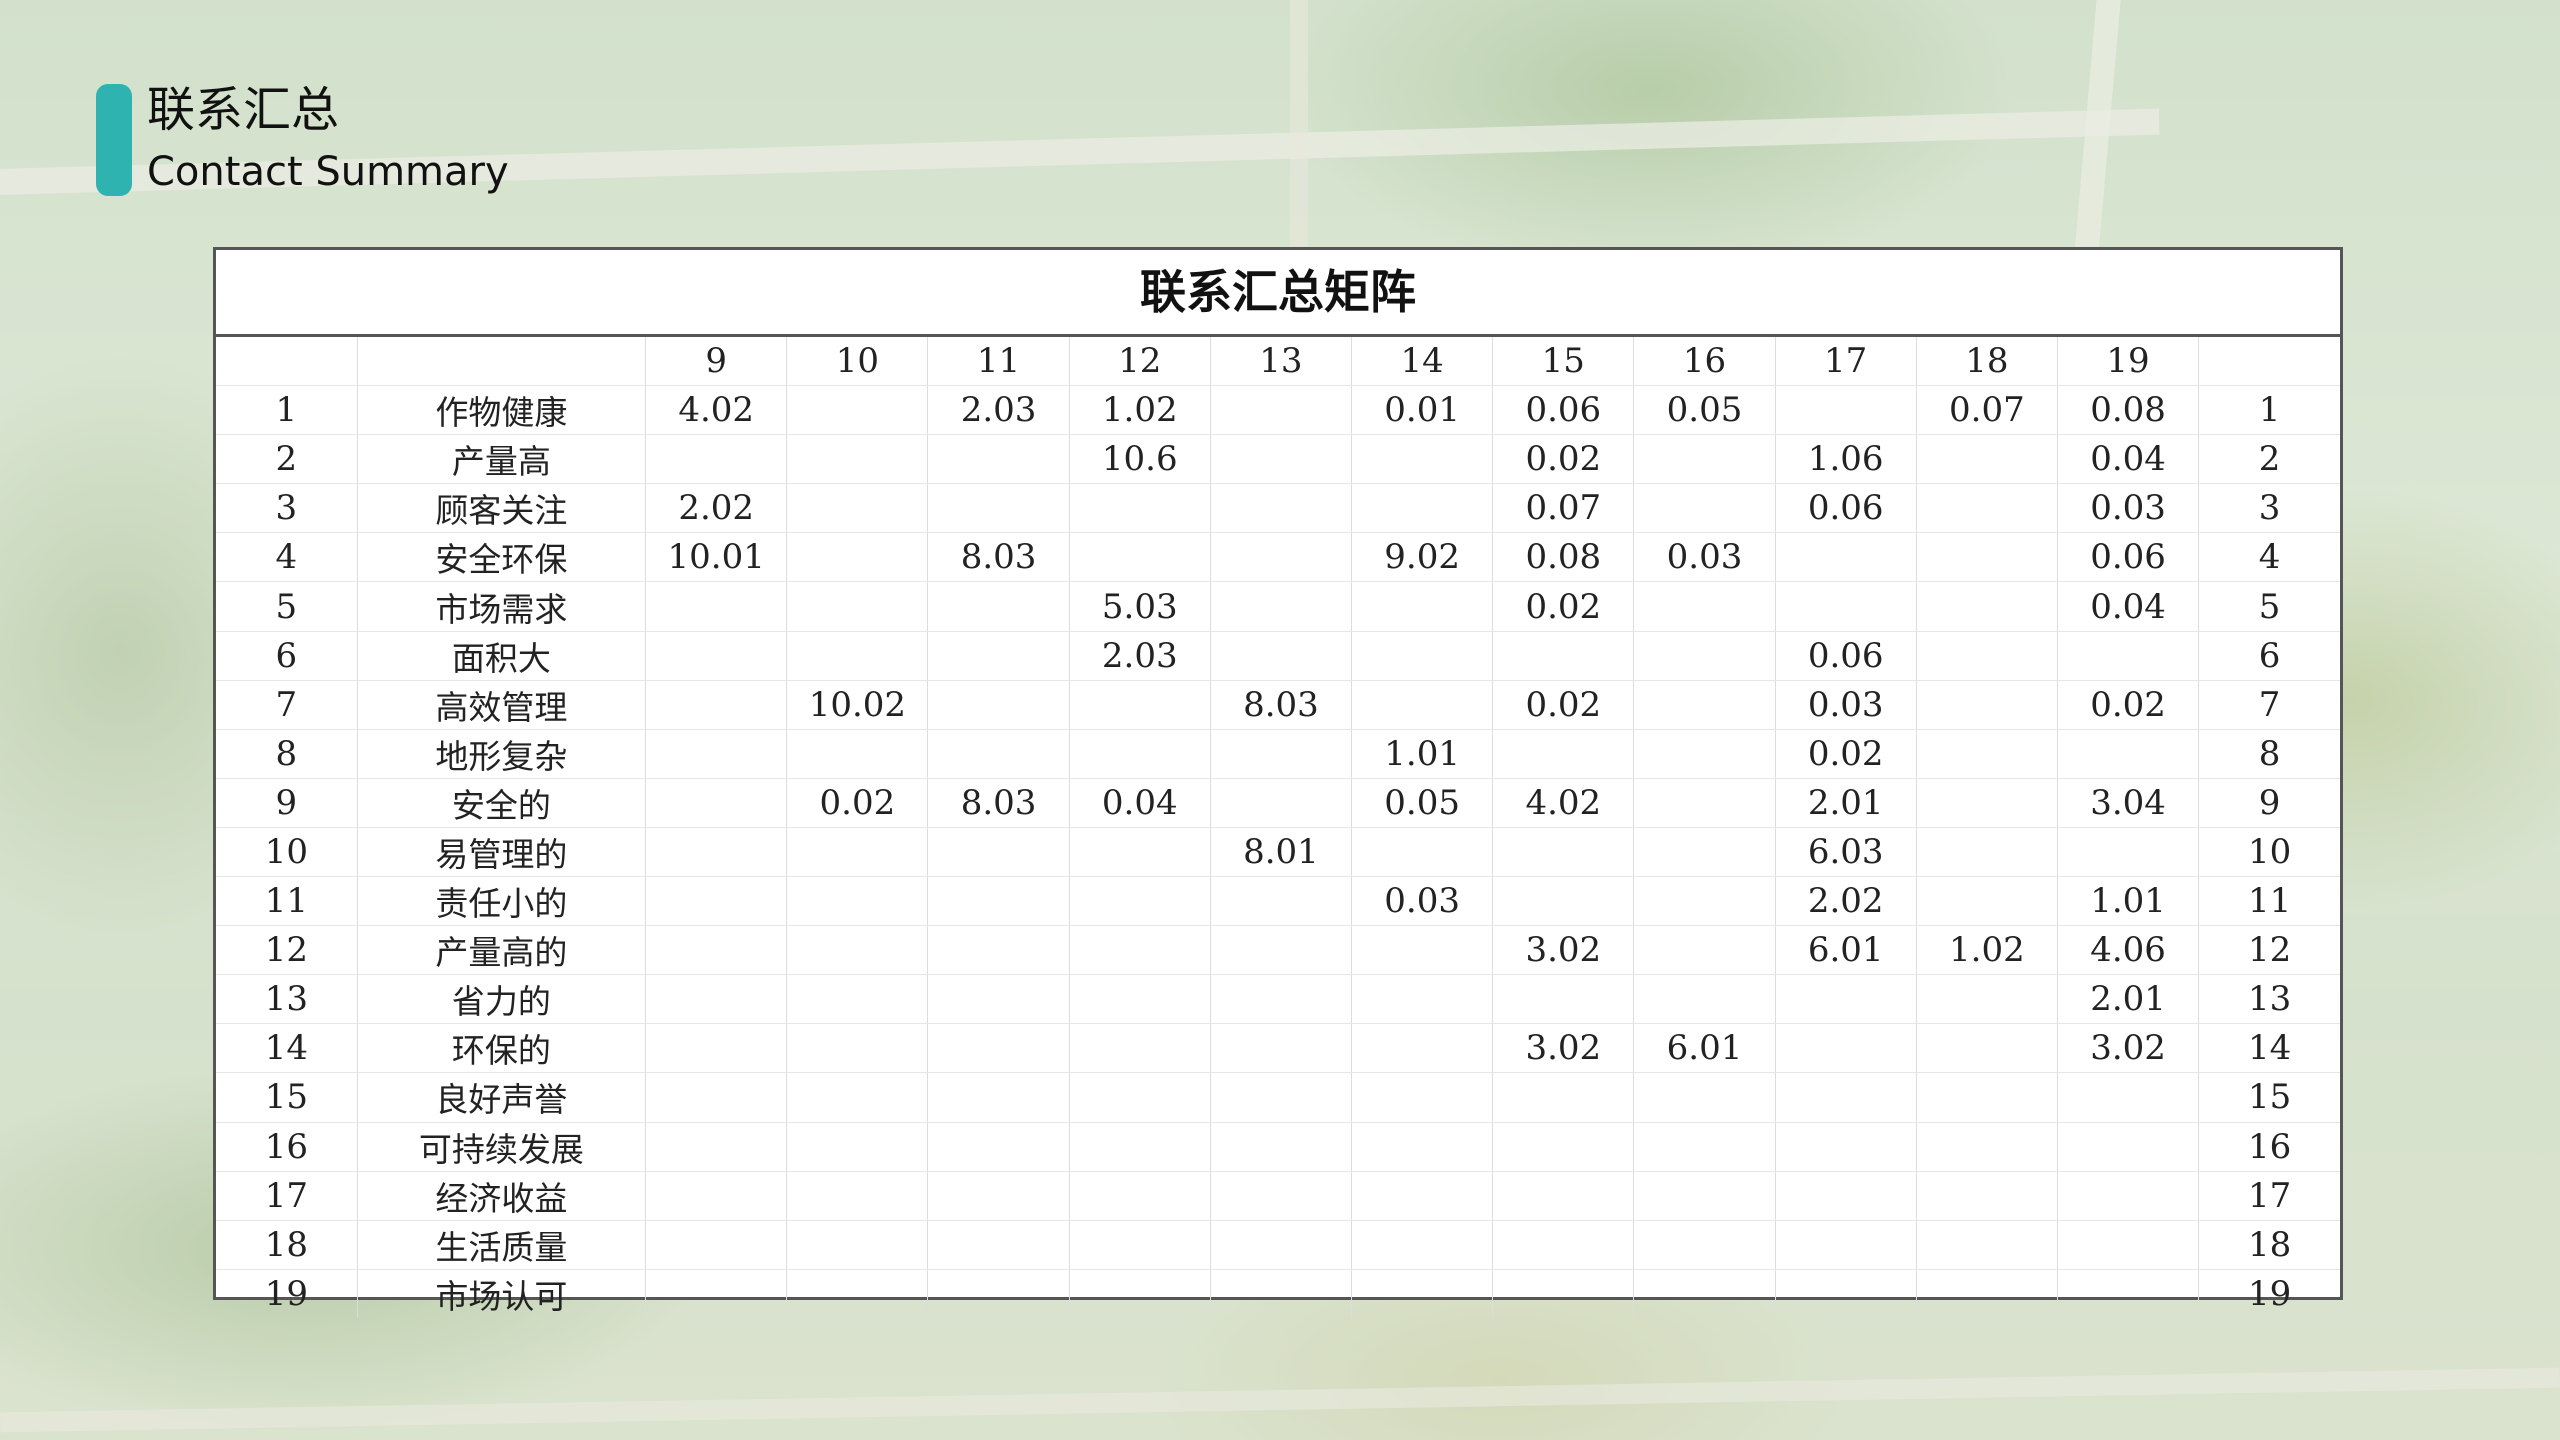 This screenshot has width=2560, height=1440. What do you see at coordinates (2269, 803) in the screenshot?
I see `matrix-row-index-right: 9` at bounding box center [2269, 803].